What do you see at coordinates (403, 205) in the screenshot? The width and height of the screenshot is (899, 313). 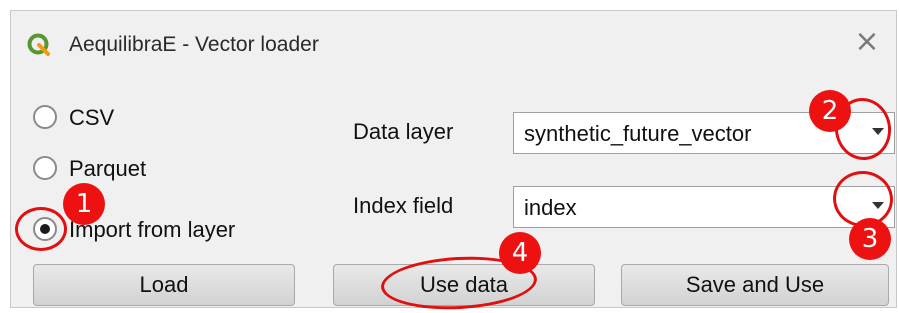 I see `index-field-label: Index field` at bounding box center [403, 205].